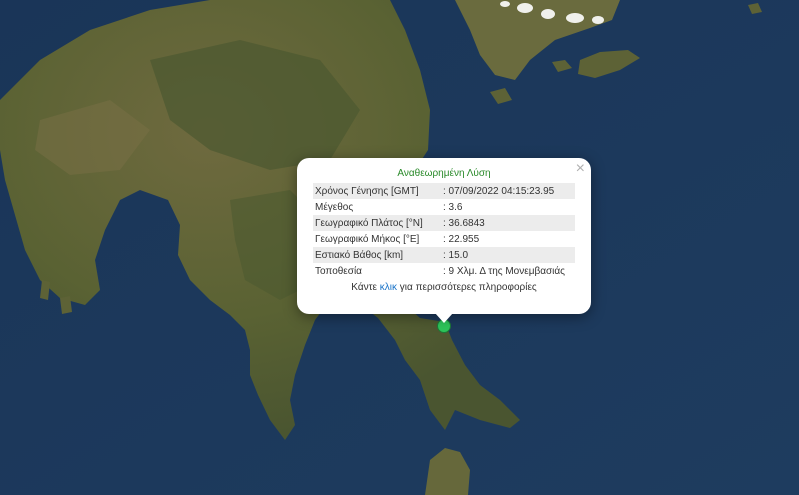 The width and height of the screenshot is (799, 495). Describe the element at coordinates (377, 223) in the screenshot. I see `info-label: Γεωγραφικό Πλάτος [°N]` at that location.